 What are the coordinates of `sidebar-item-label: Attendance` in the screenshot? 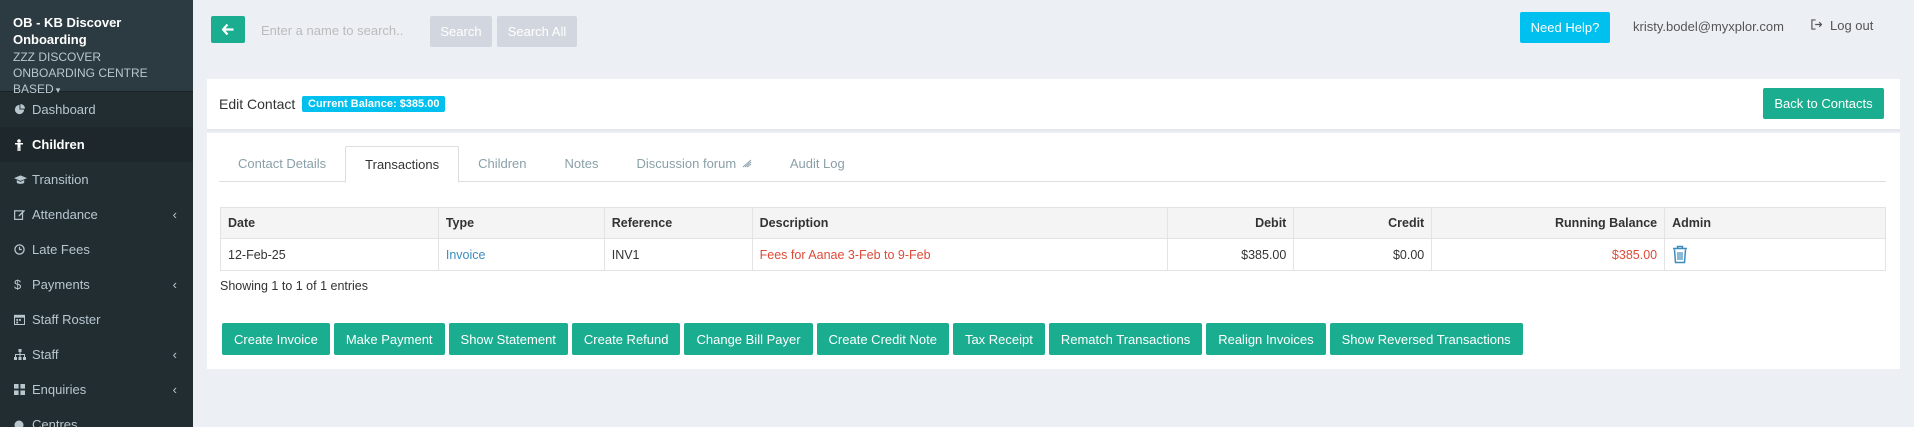 It's located at (65, 214).